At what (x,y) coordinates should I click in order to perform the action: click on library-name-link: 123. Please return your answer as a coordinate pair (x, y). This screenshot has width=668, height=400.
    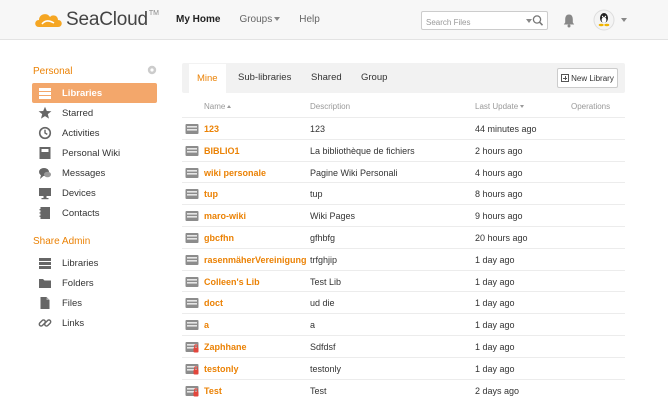
    Looking at the image, I should click on (211, 129).